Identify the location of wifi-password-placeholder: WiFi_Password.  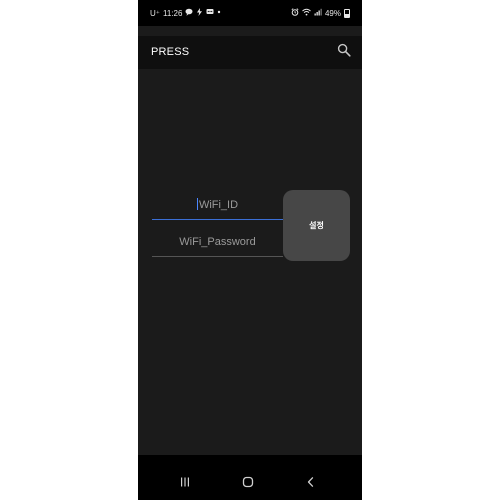
(217, 242).